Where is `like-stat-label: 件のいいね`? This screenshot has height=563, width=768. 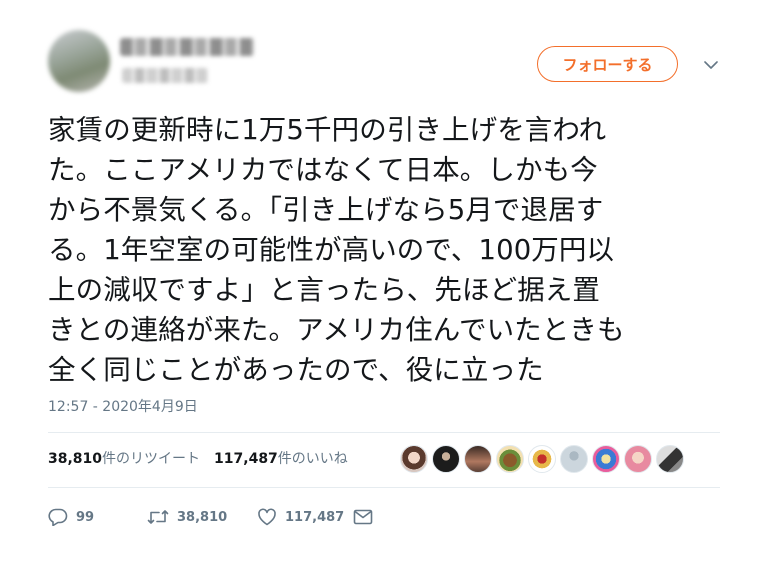 like-stat-label: 件のいいね is located at coordinates (312, 459).